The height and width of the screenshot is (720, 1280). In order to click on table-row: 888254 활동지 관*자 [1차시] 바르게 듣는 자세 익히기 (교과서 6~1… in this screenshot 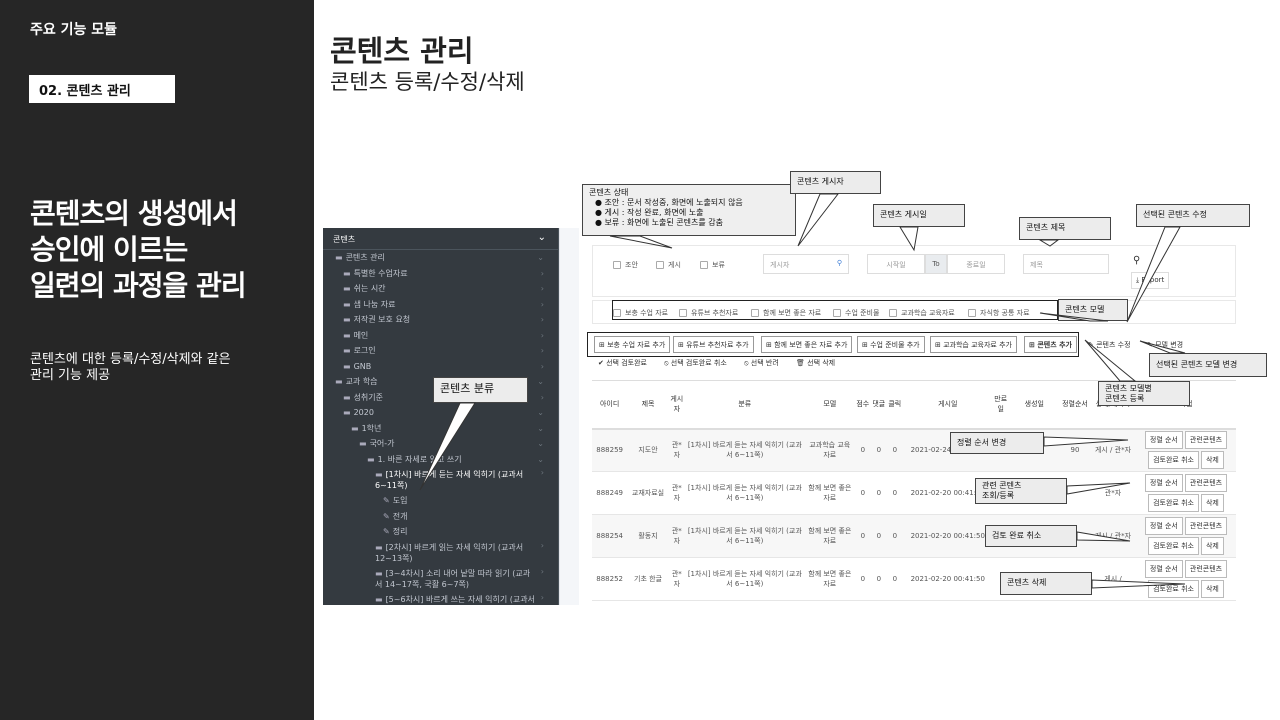, I will do `click(914, 536)`.